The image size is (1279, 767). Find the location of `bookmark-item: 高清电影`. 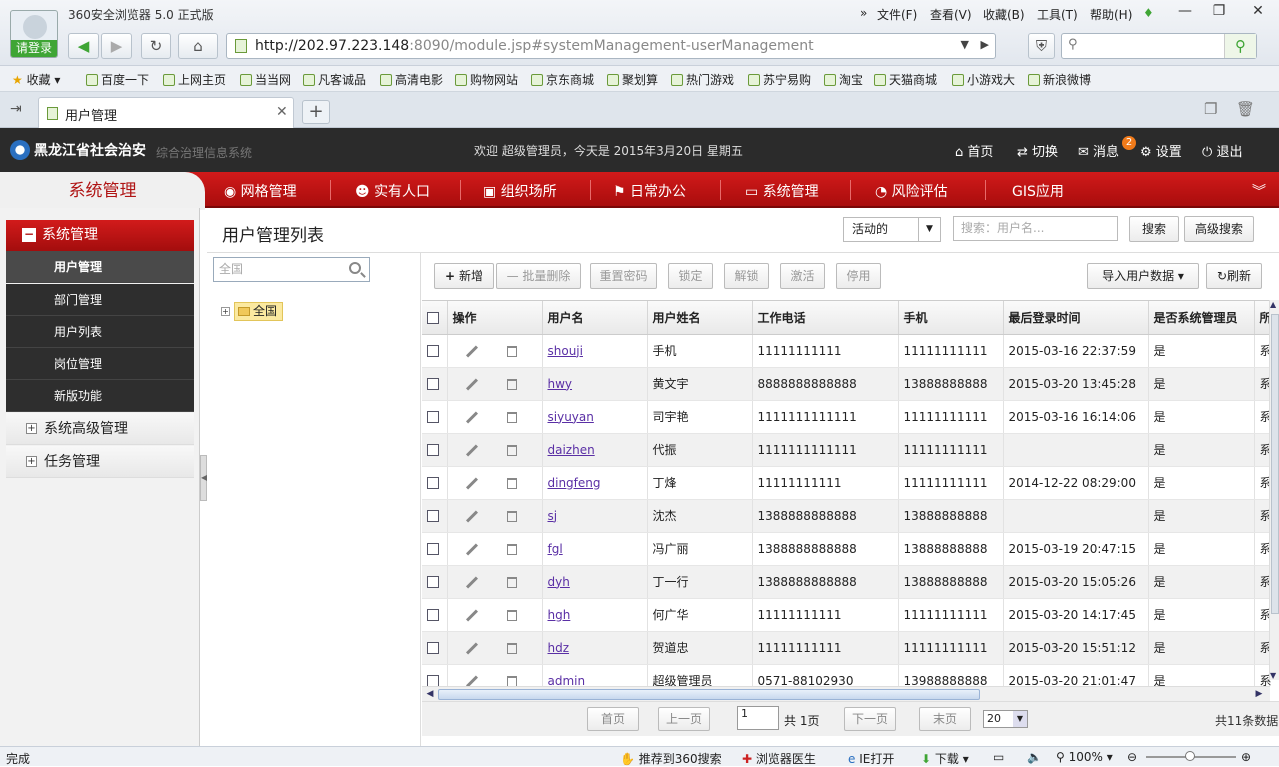

bookmark-item: 高清电影 is located at coordinates (411, 79).